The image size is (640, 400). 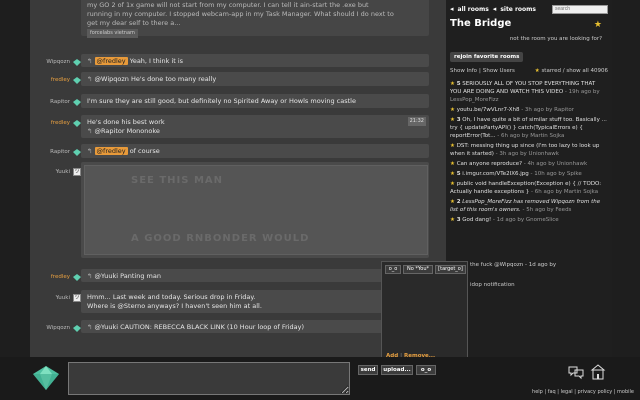 I want to click on all-rooms-link: all rooms, so click(x=473, y=9).